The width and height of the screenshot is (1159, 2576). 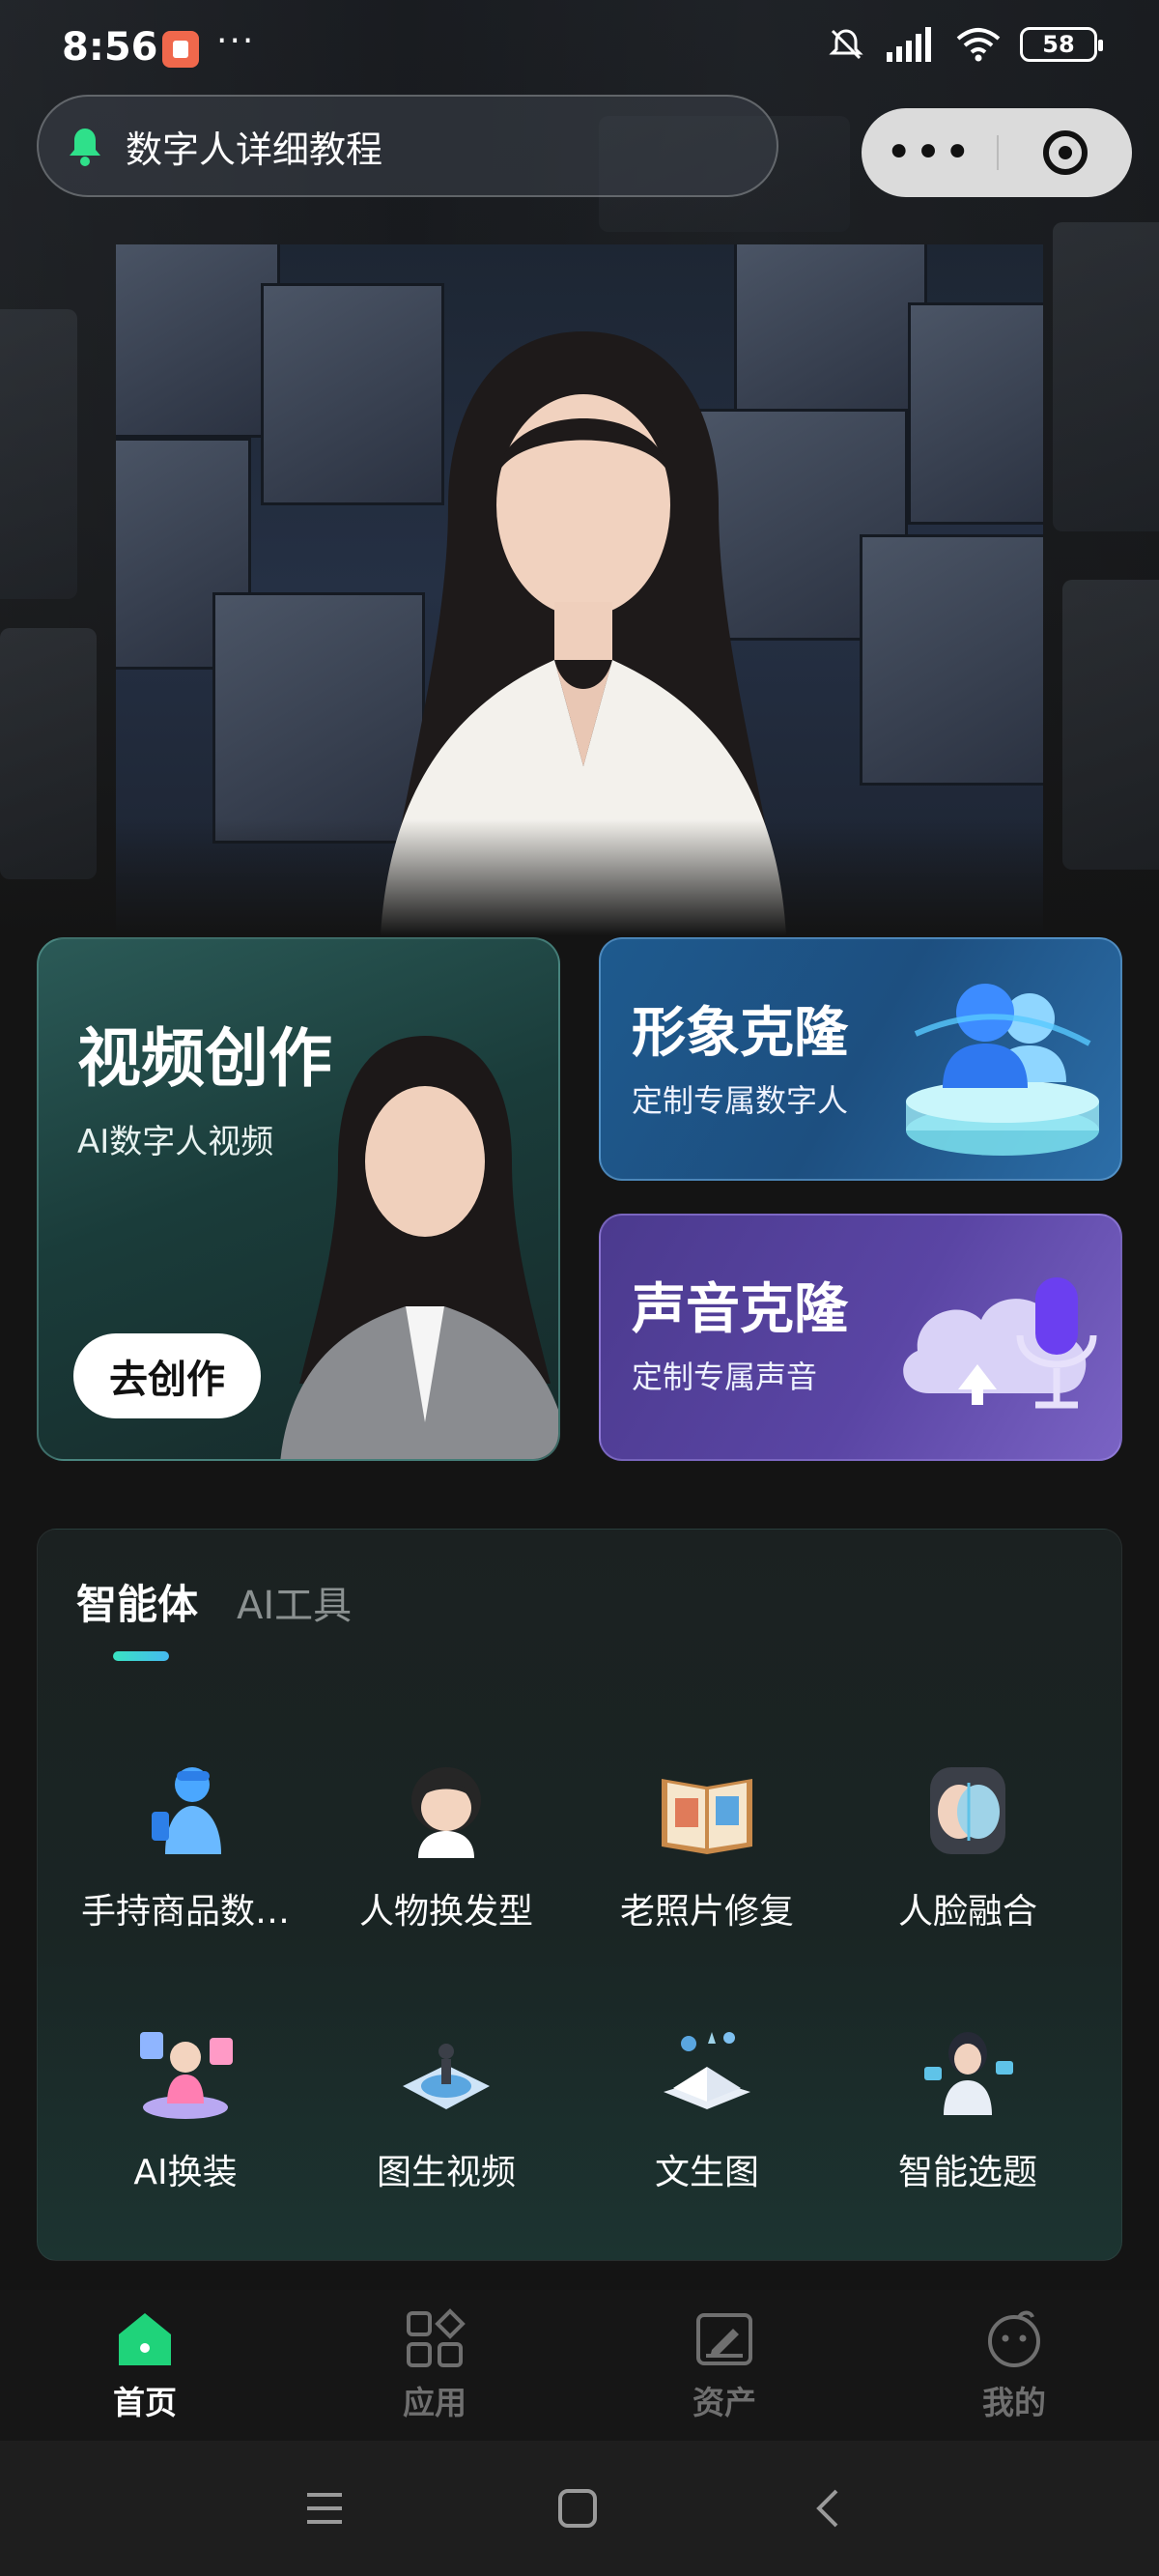 I want to click on nav-home: 首页, so click(x=144, y=2365).